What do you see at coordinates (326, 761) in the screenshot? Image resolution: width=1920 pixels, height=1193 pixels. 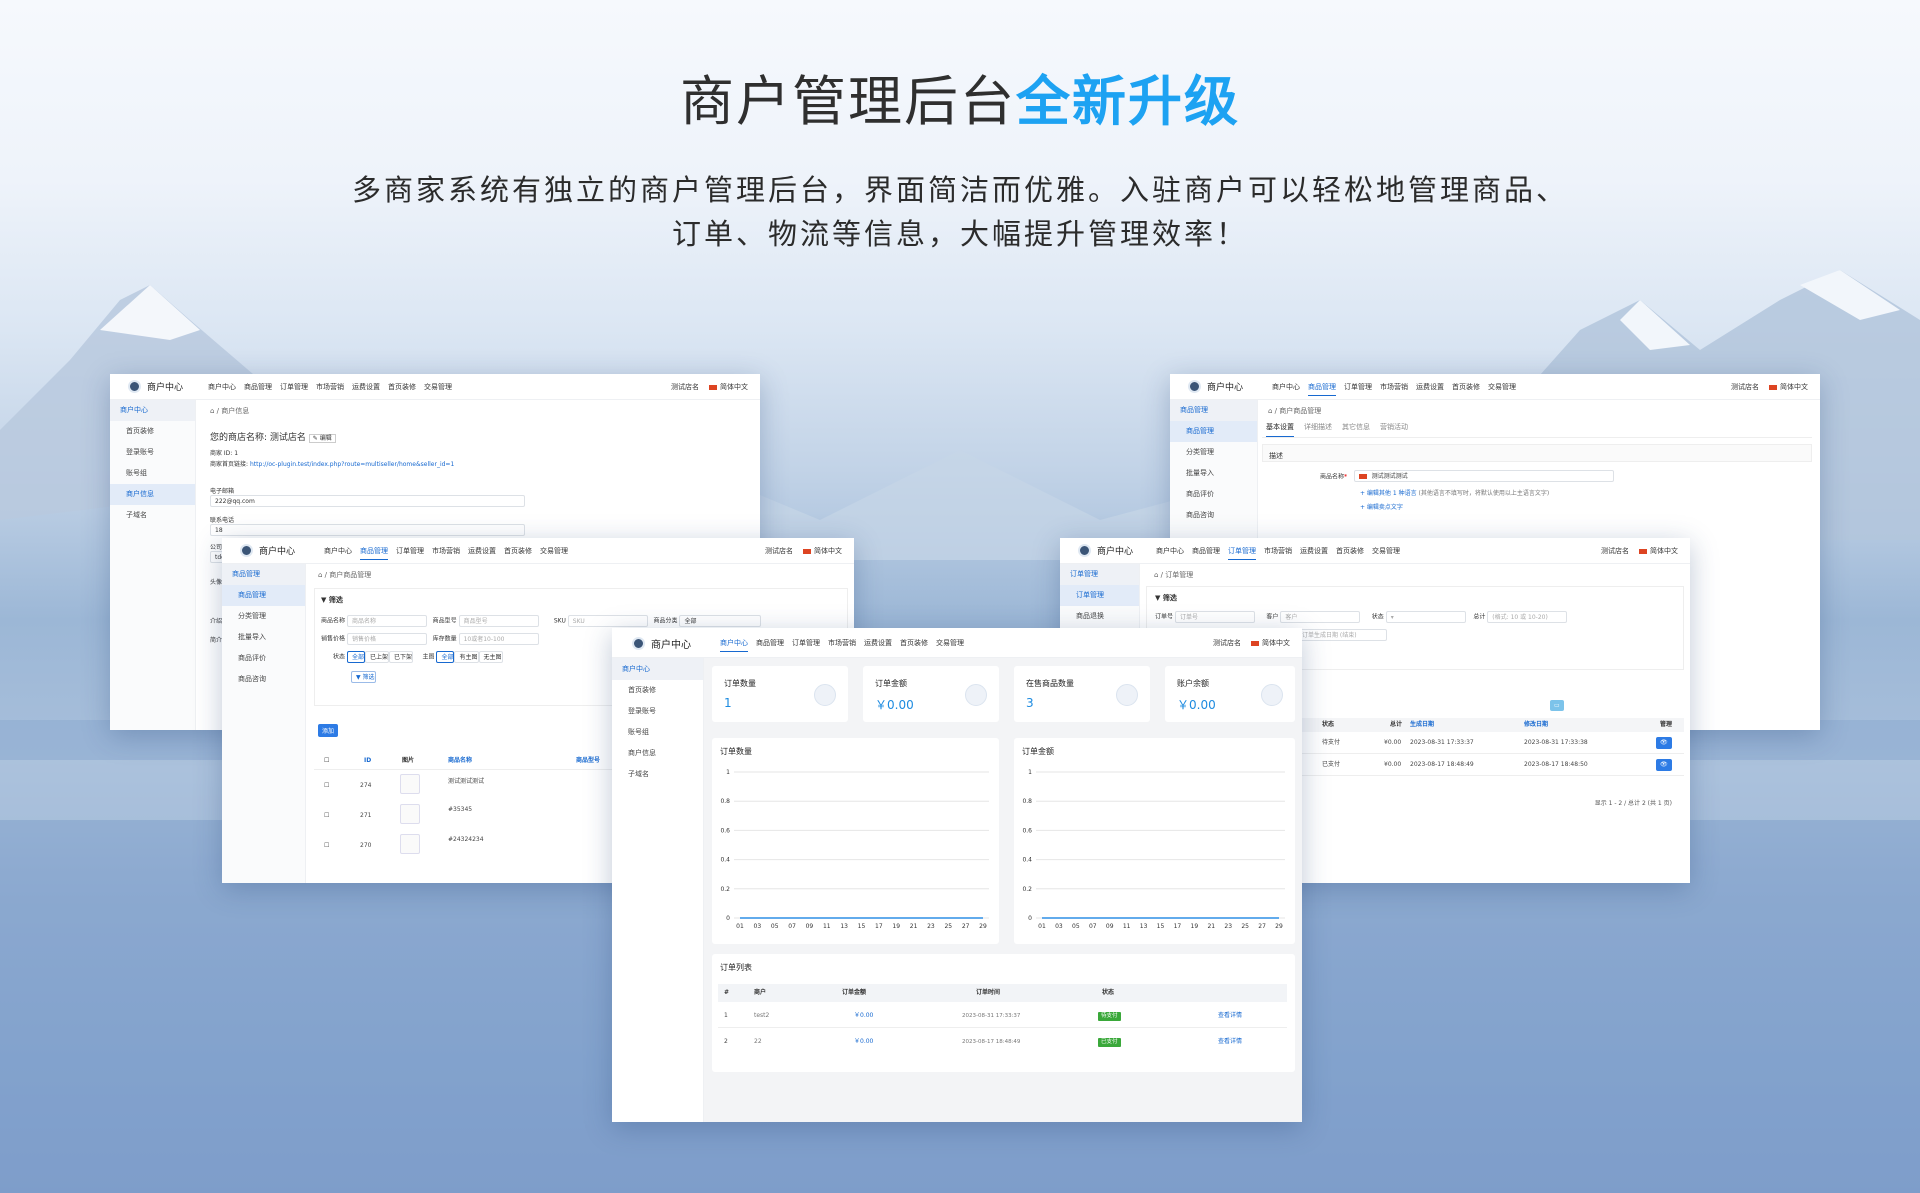 I see `select-all-checkbox: ☐` at bounding box center [326, 761].